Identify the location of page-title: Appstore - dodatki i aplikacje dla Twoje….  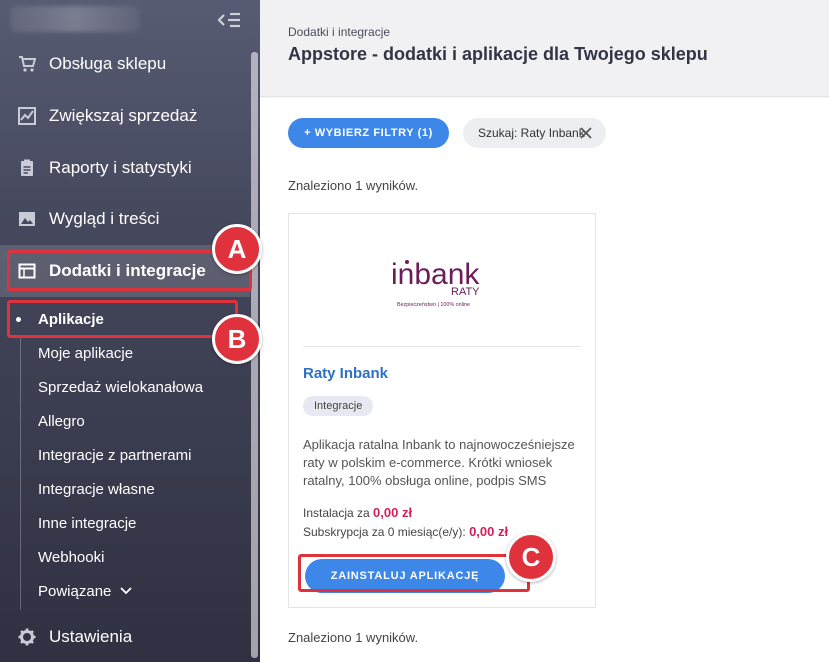
(498, 54).